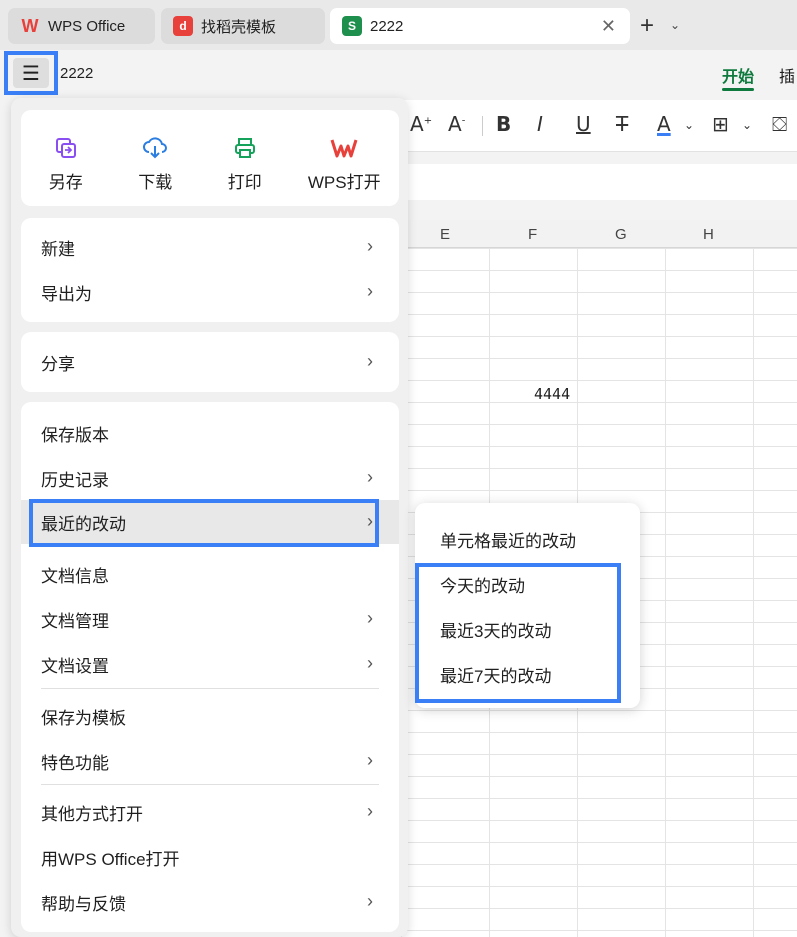 The width and height of the screenshot is (797, 937). I want to click on menu-item-label: 文档信息, so click(75, 576).